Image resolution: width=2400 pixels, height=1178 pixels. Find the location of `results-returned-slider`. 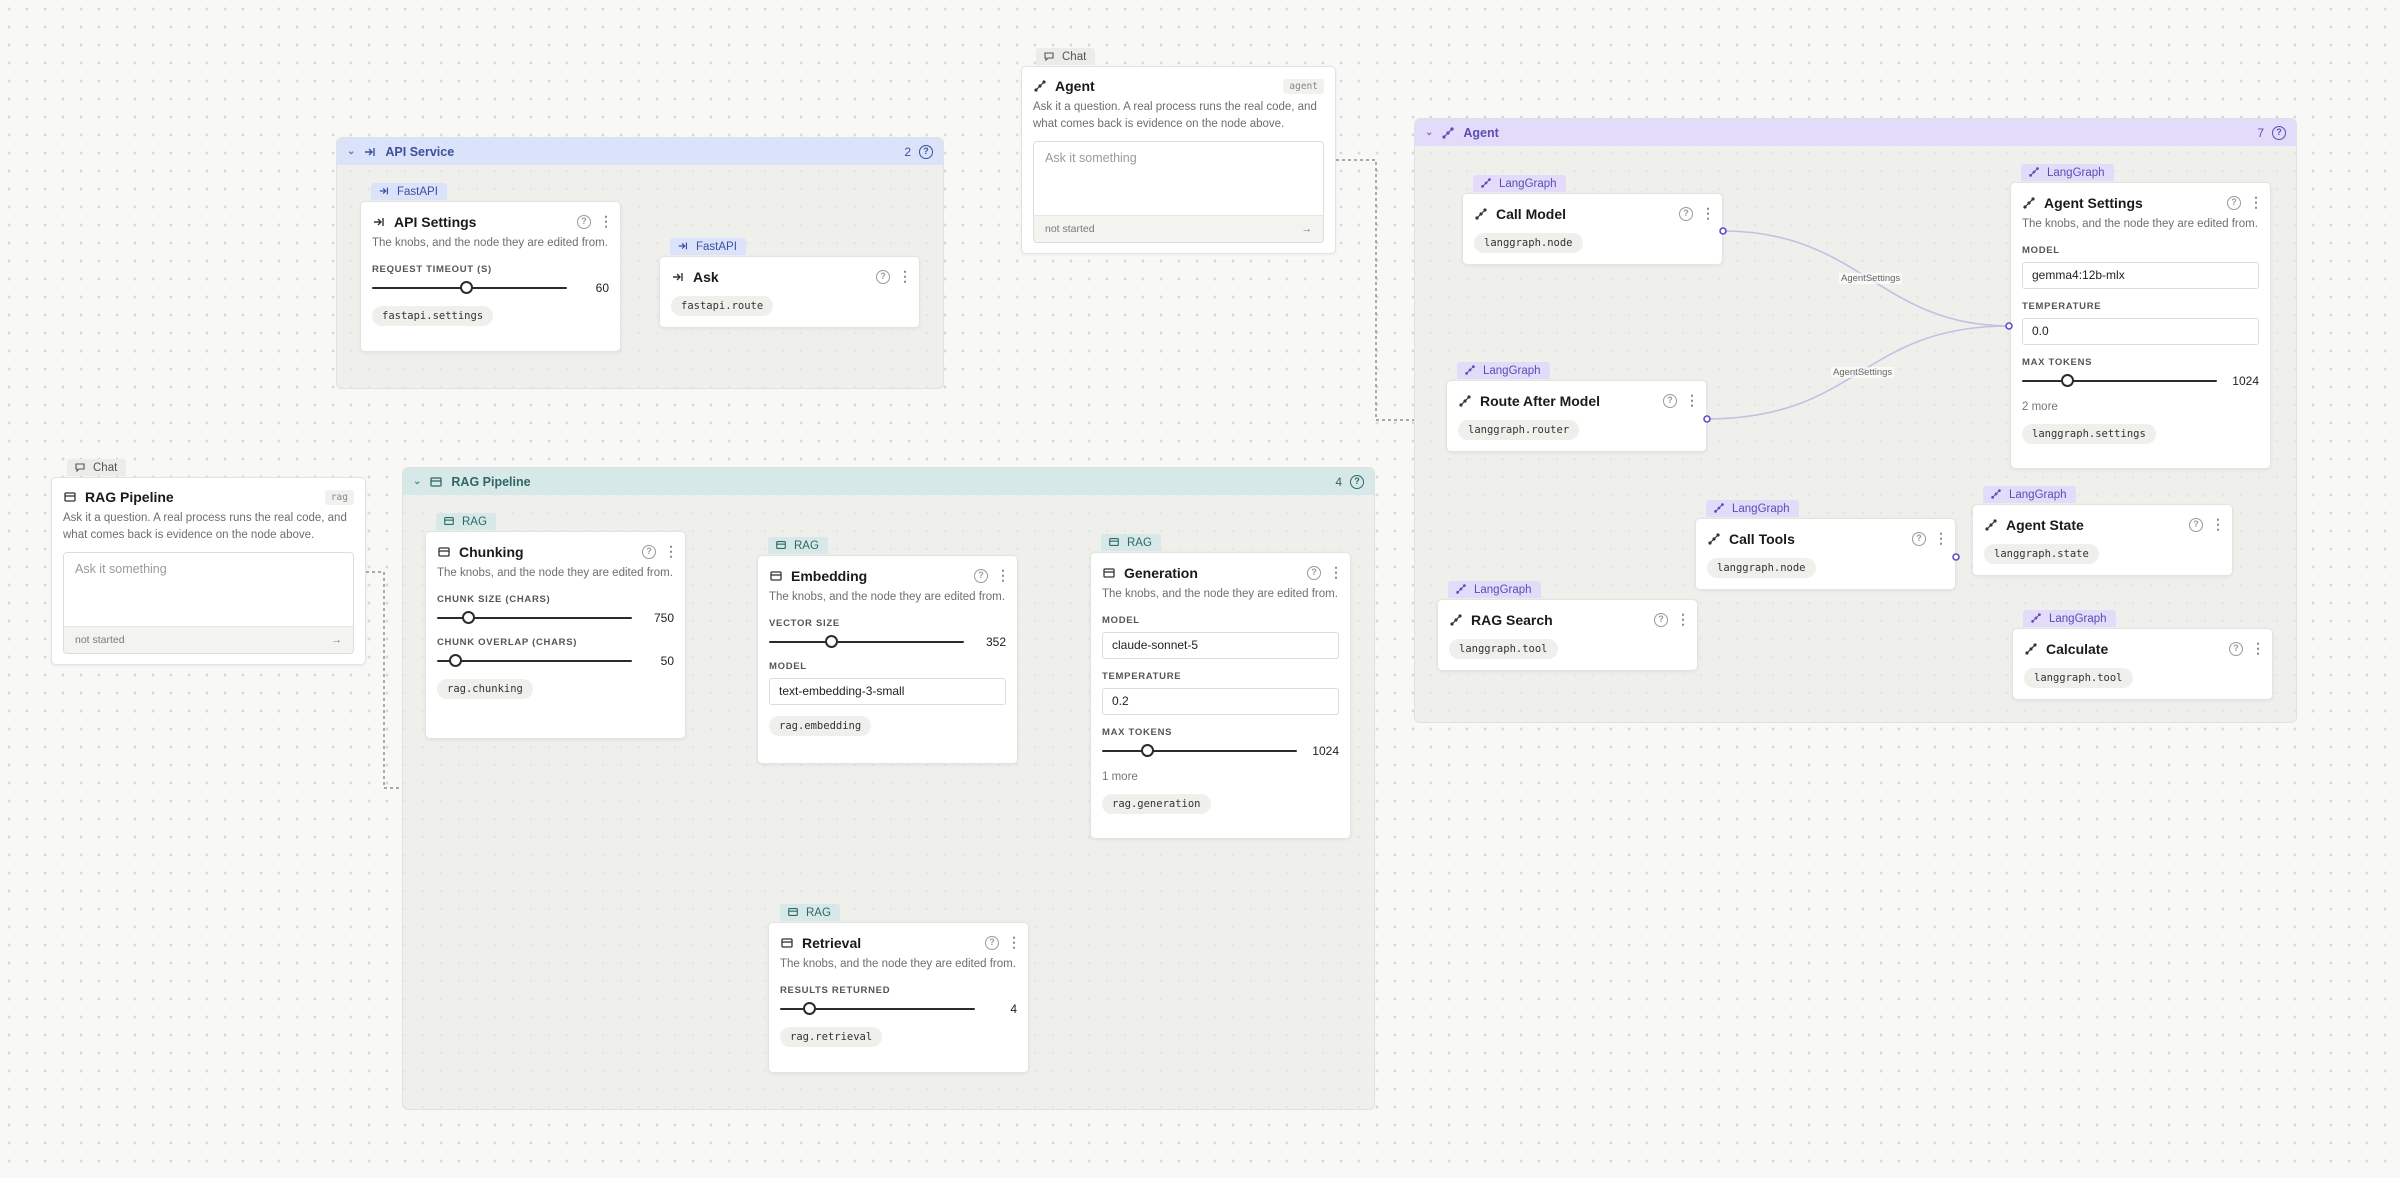

results-returned-slider is located at coordinates (877, 1008).